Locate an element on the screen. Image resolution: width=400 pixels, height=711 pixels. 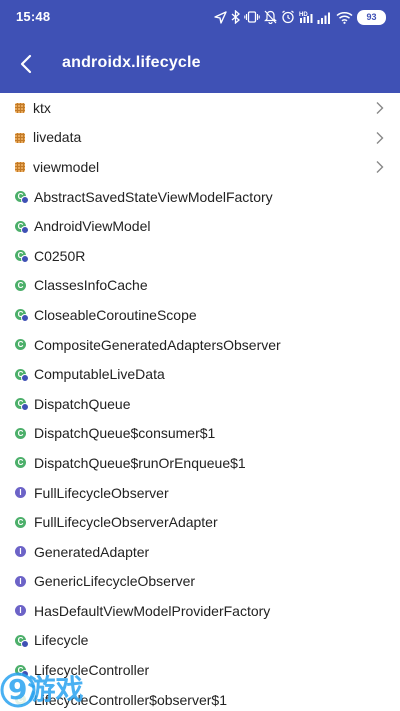
class-row: C CompositeGeneratedAdaptersObserver is located at coordinates (200, 345).